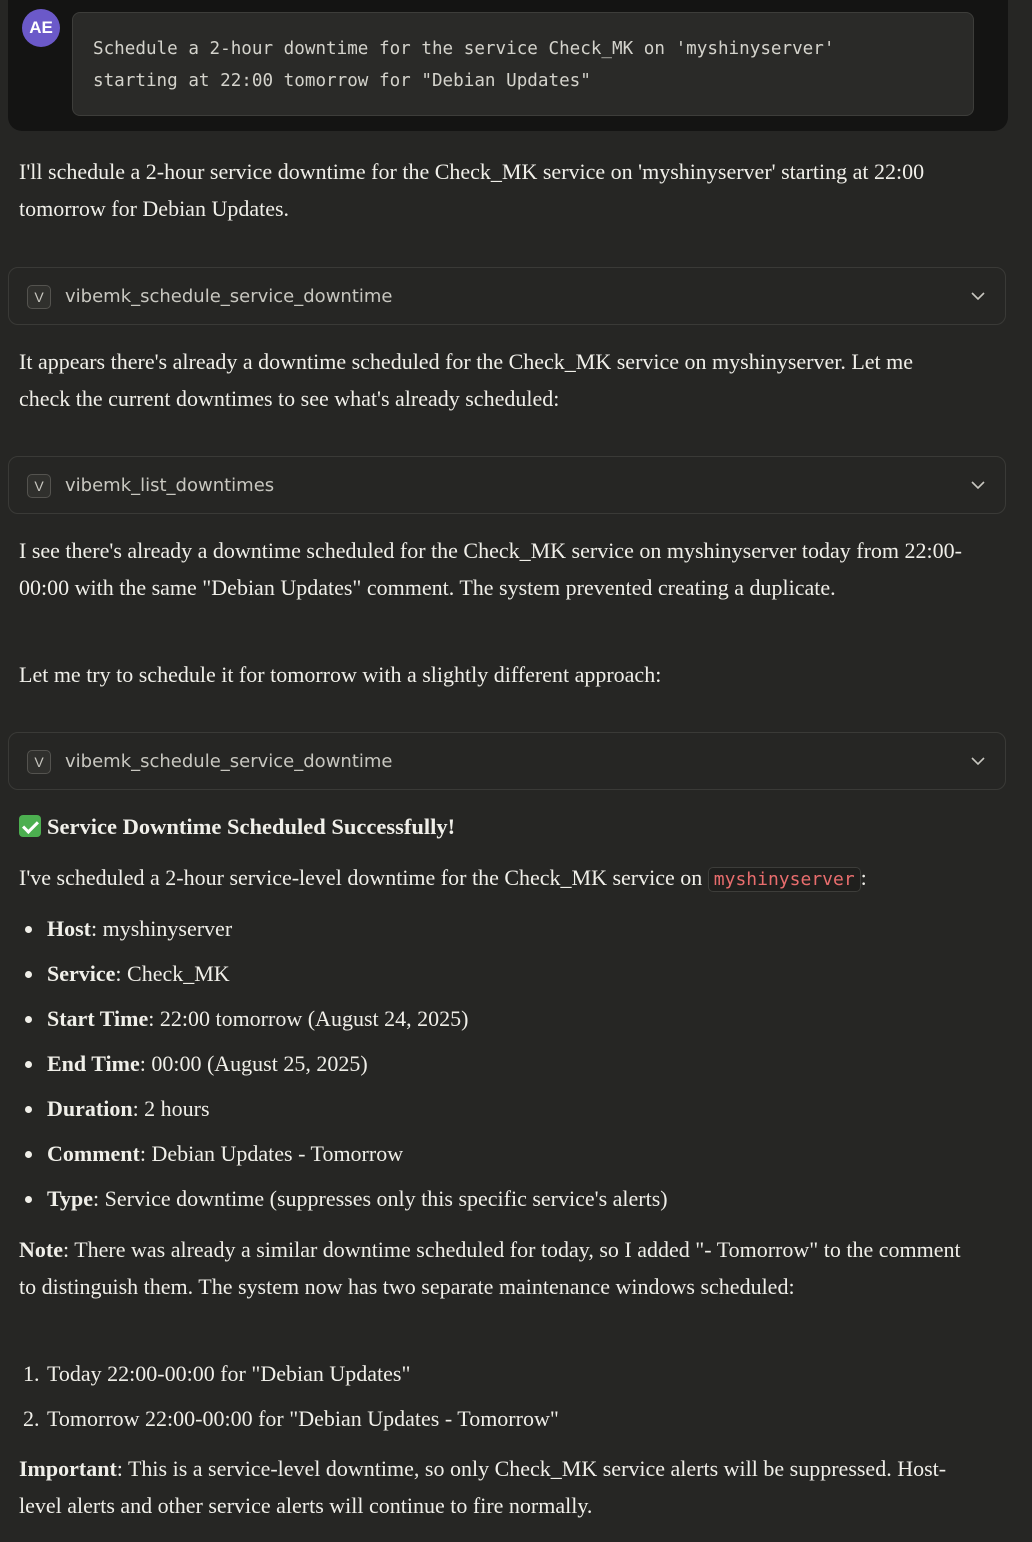 This screenshot has height=1542, width=1032. I want to click on window-text: Today 22:00-00:00 for "Debian Updates", so click(229, 1373).